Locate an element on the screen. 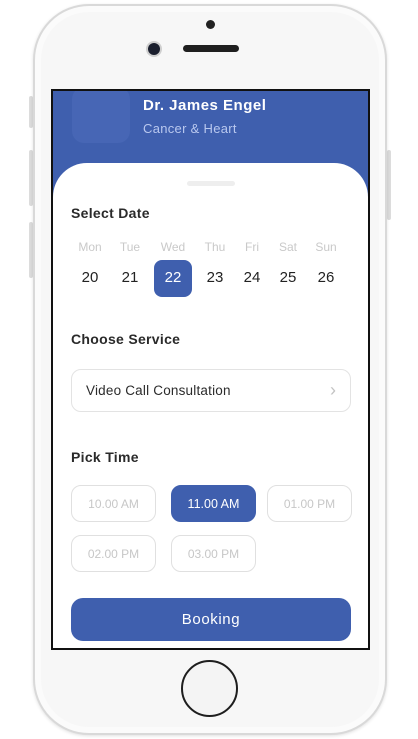 The height and width of the screenshot is (739, 418). doctor-specialty: Cancer & Heart is located at coordinates (190, 128).